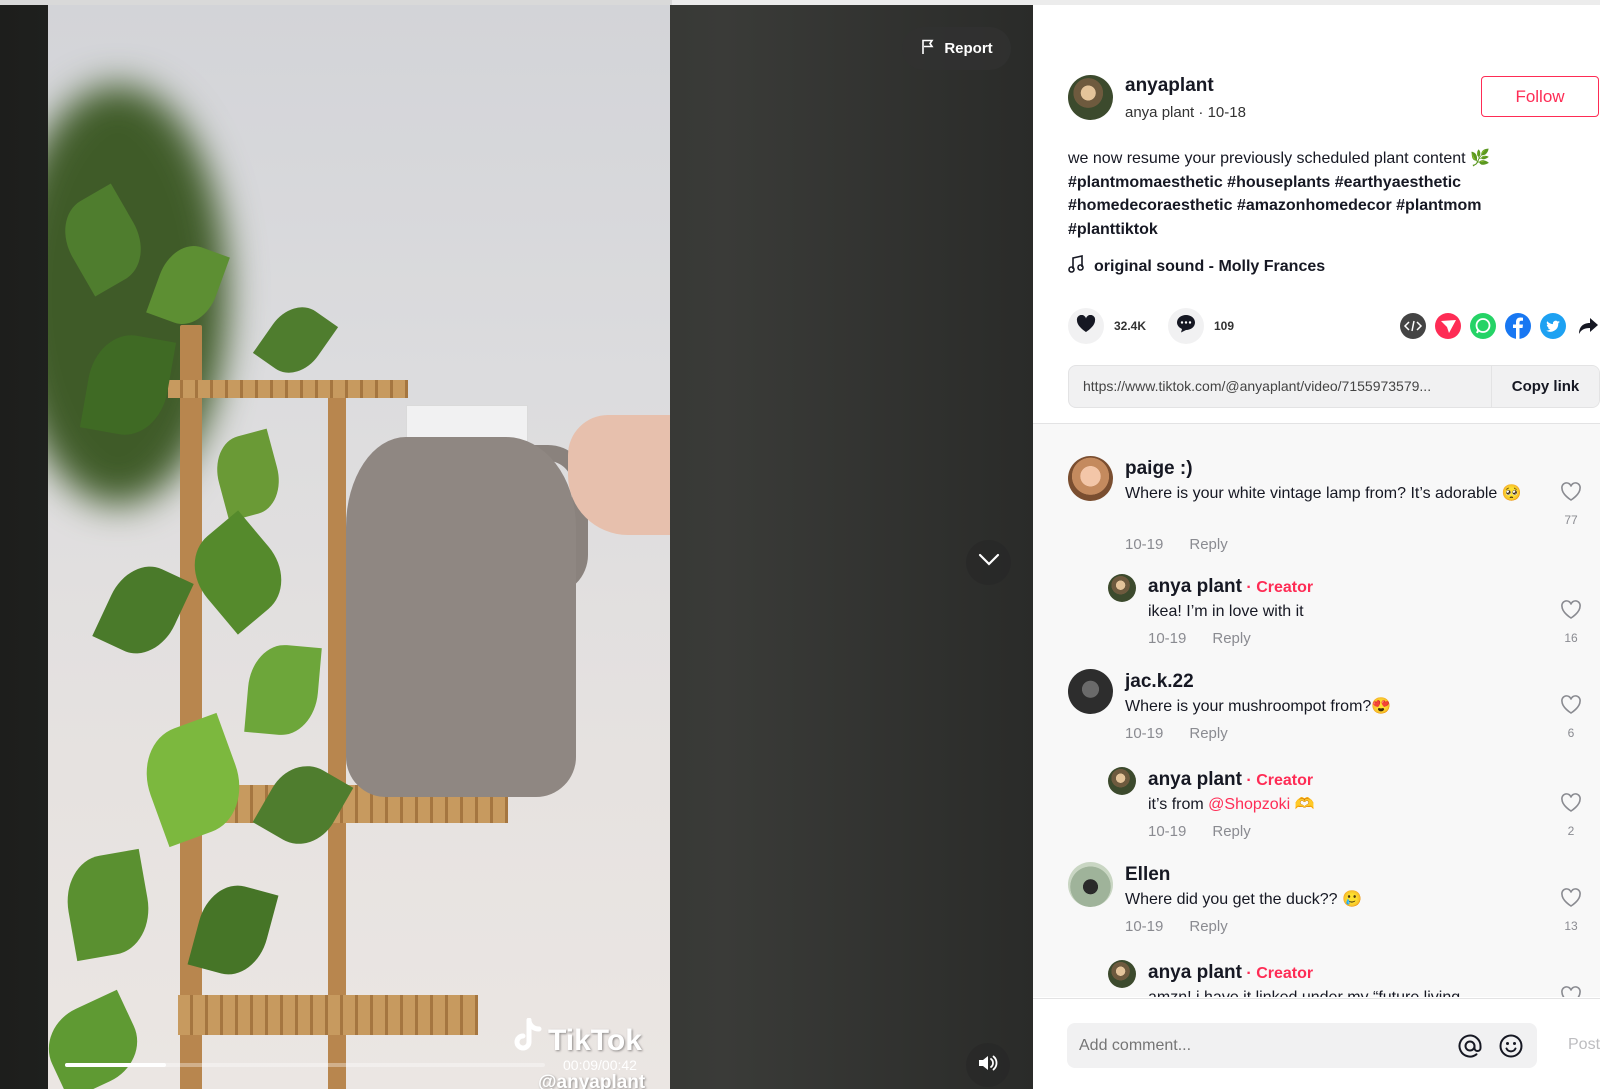  What do you see at coordinates (1413, 326) in the screenshot?
I see `embed-button` at bounding box center [1413, 326].